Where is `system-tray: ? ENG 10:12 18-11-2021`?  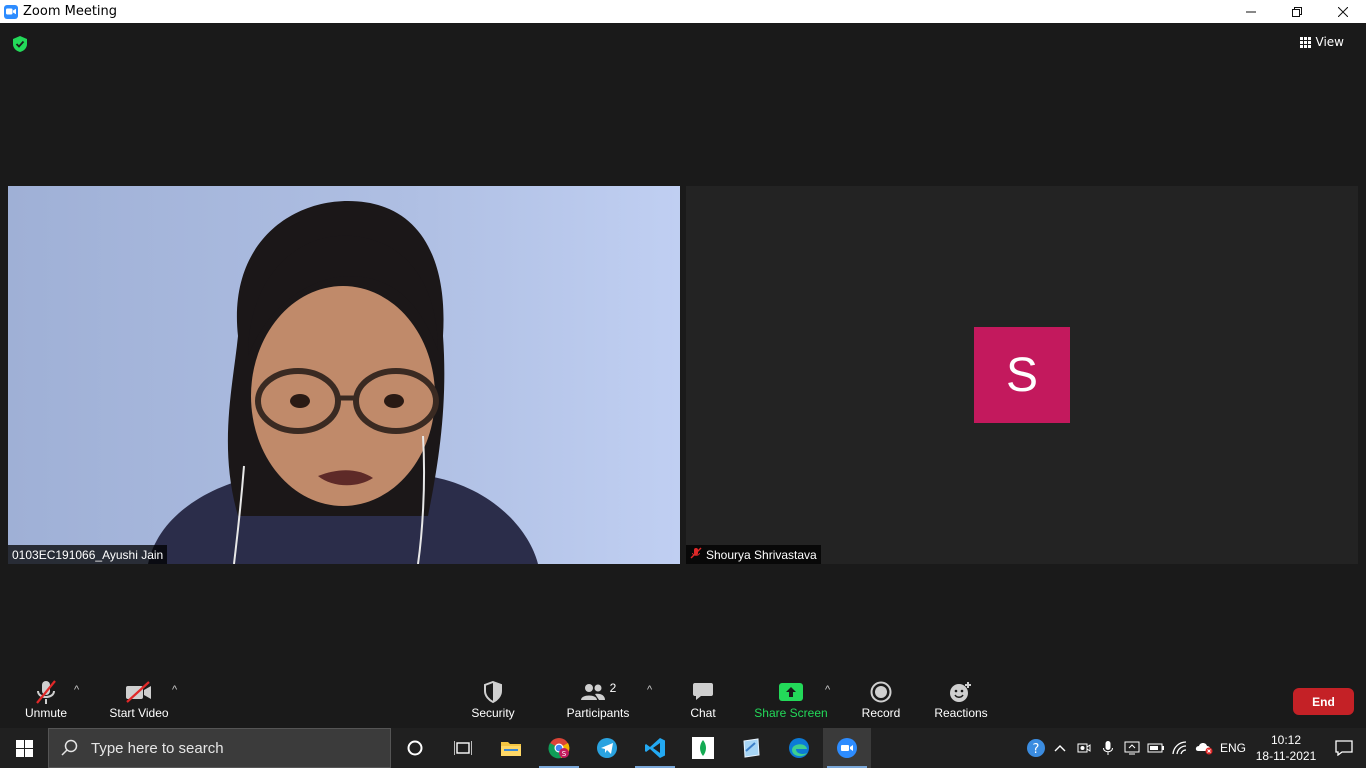 system-tray: ? ENG 10:12 18-11-2021 is located at coordinates (1195, 748).